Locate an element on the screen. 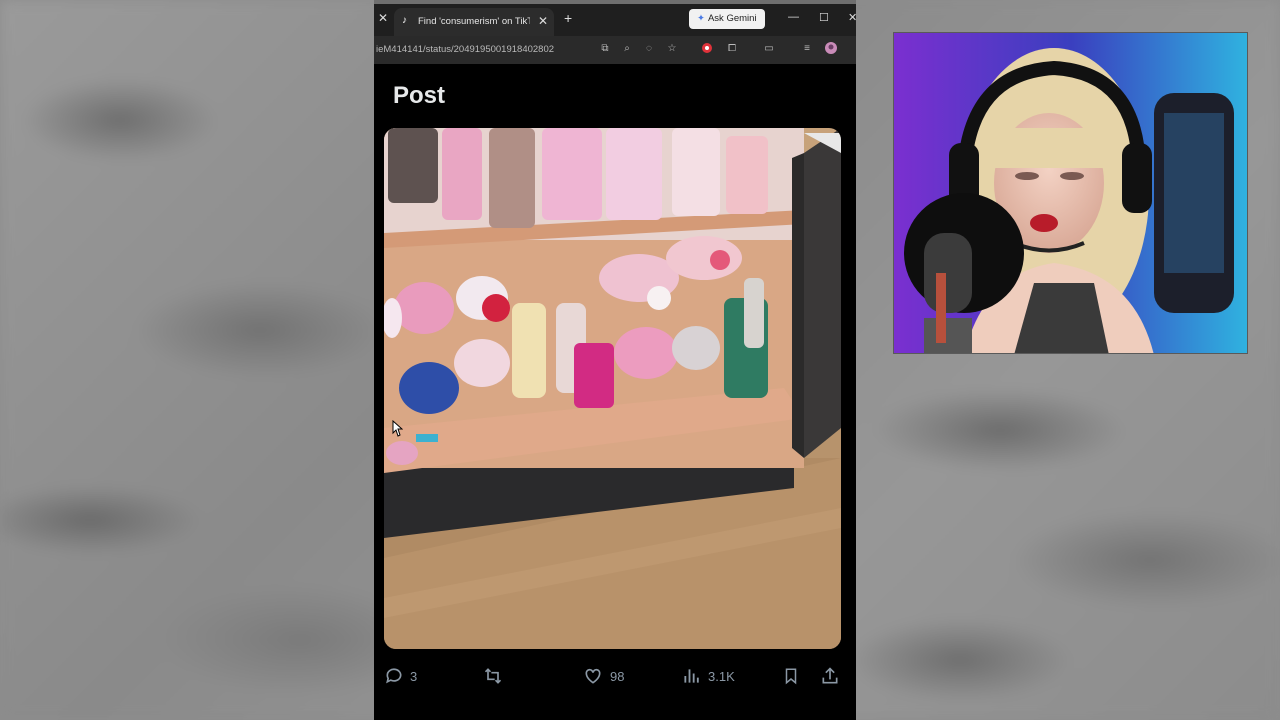 This screenshot has height=720, width=1280. page-title: Post is located at coordinates (419, 95).